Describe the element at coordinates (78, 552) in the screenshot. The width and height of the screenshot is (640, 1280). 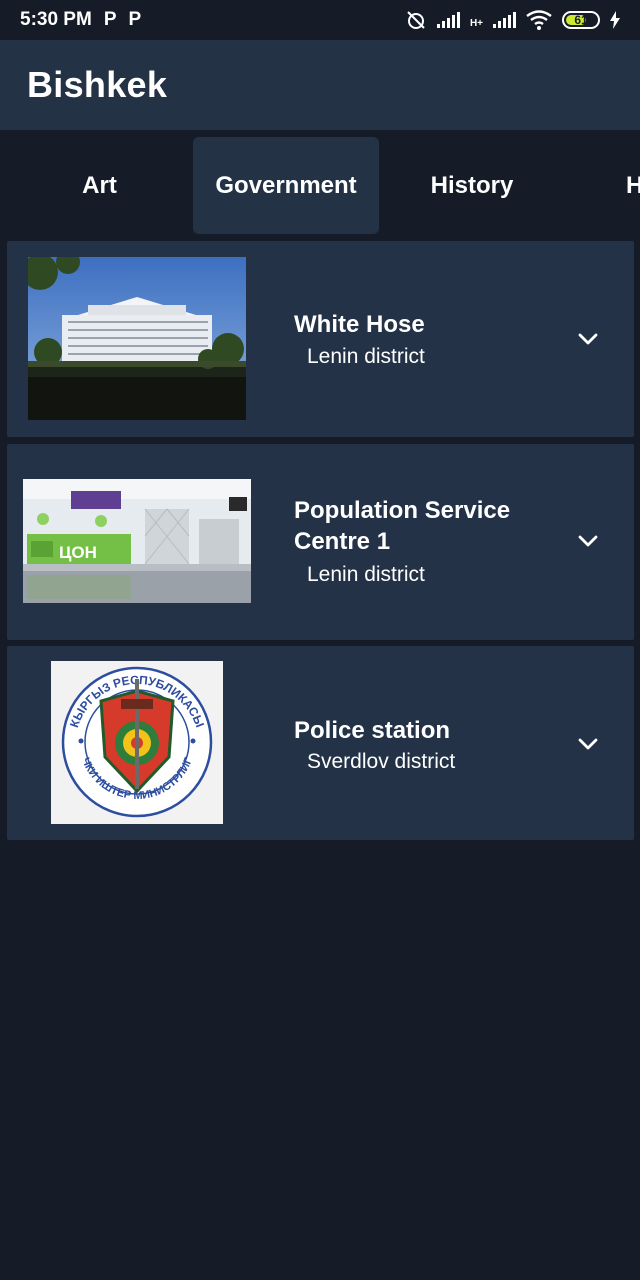
I see `centre-sign-text: ЦОН` at that location.